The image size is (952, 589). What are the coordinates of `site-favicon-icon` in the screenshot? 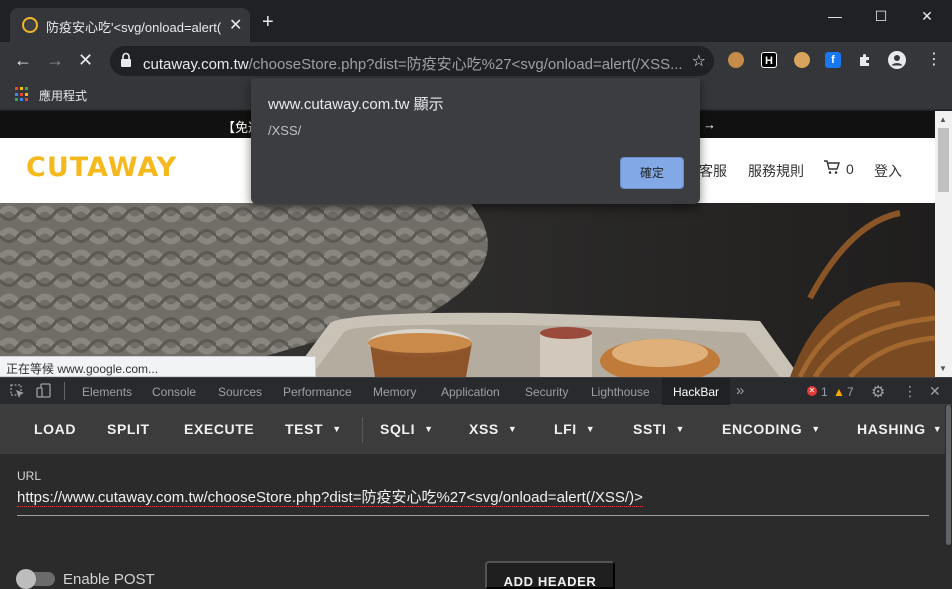 It's located at (30, 25).